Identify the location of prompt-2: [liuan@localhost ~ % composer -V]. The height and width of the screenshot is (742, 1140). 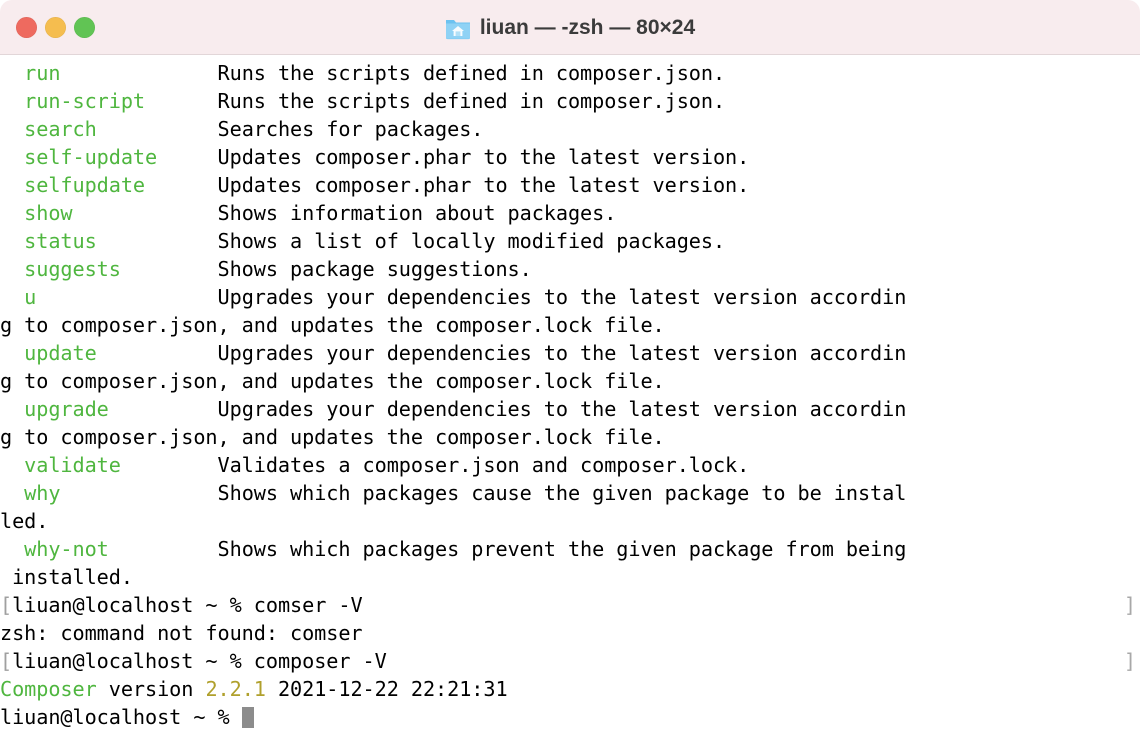
(570, 661).